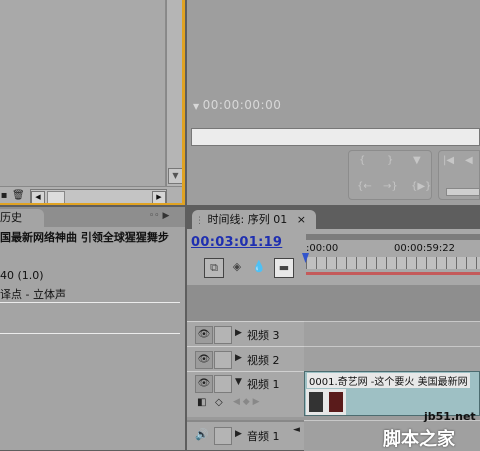 The image size is (480, 451). I want to click on project-content-area, so click(83, 93).